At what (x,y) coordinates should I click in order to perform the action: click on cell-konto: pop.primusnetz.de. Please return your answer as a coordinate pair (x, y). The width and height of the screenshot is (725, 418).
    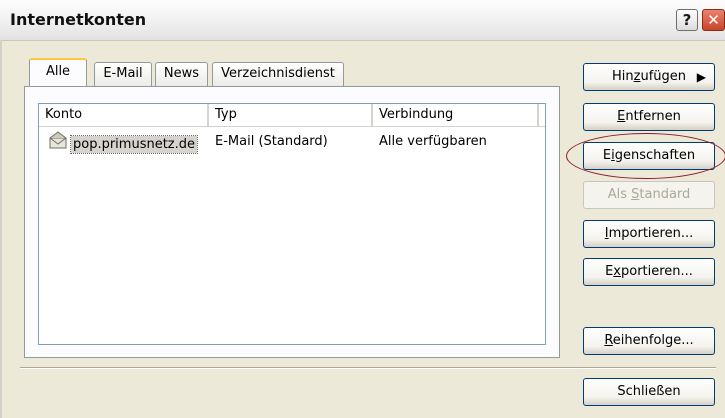
    Looking at the image, I should click on (123, 142).